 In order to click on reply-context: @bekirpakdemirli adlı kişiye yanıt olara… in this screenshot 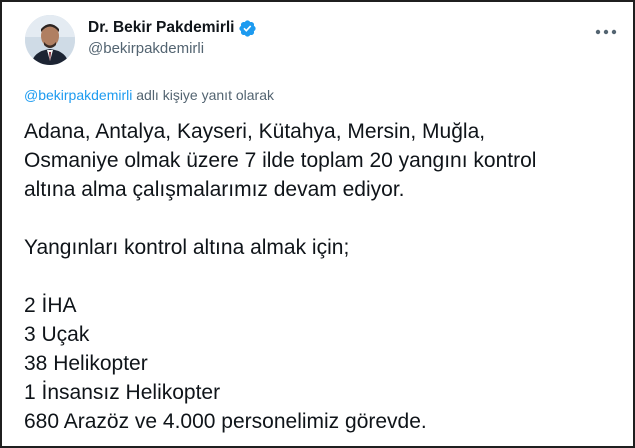, I will do `click(149, 95)`.